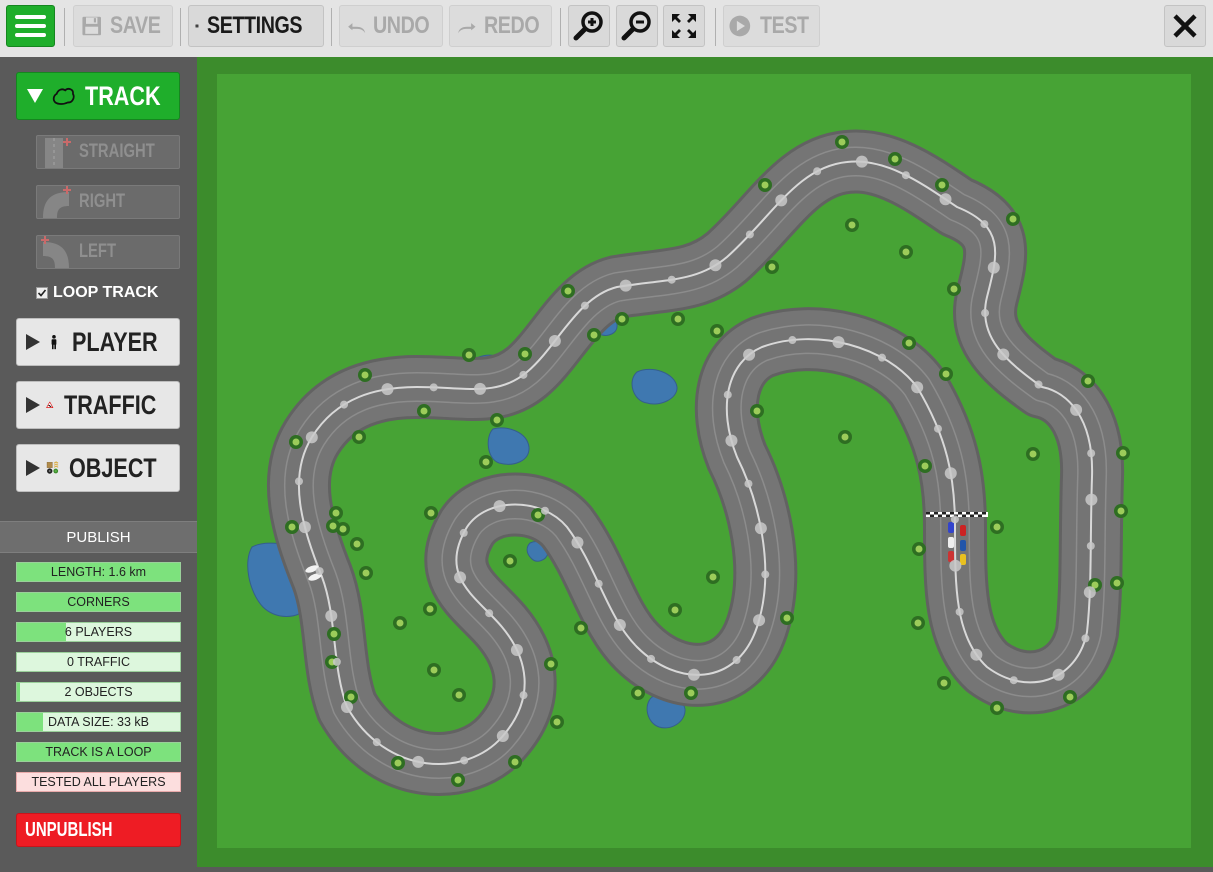  What do you see at coordinates (108, 202) in the screenshot?
I see `right-piece-button: RIGHT` at bounding box center [108, 202].